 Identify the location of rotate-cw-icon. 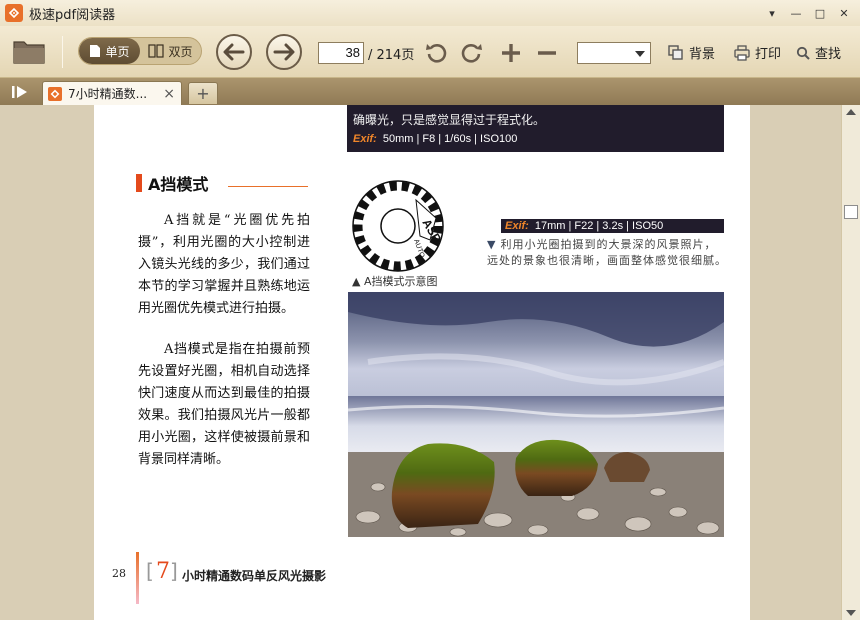
(471, 53).